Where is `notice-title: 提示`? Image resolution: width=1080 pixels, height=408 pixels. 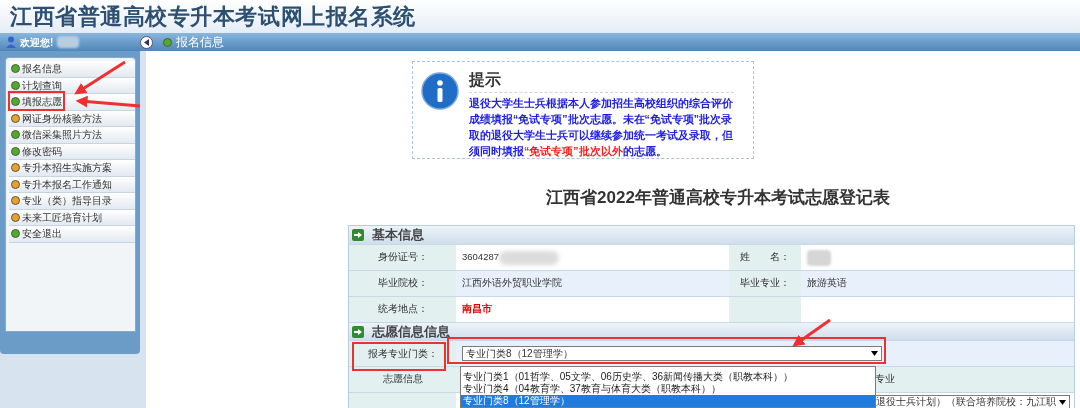
notice-title: 提示 is located at coordinates (601, 80).